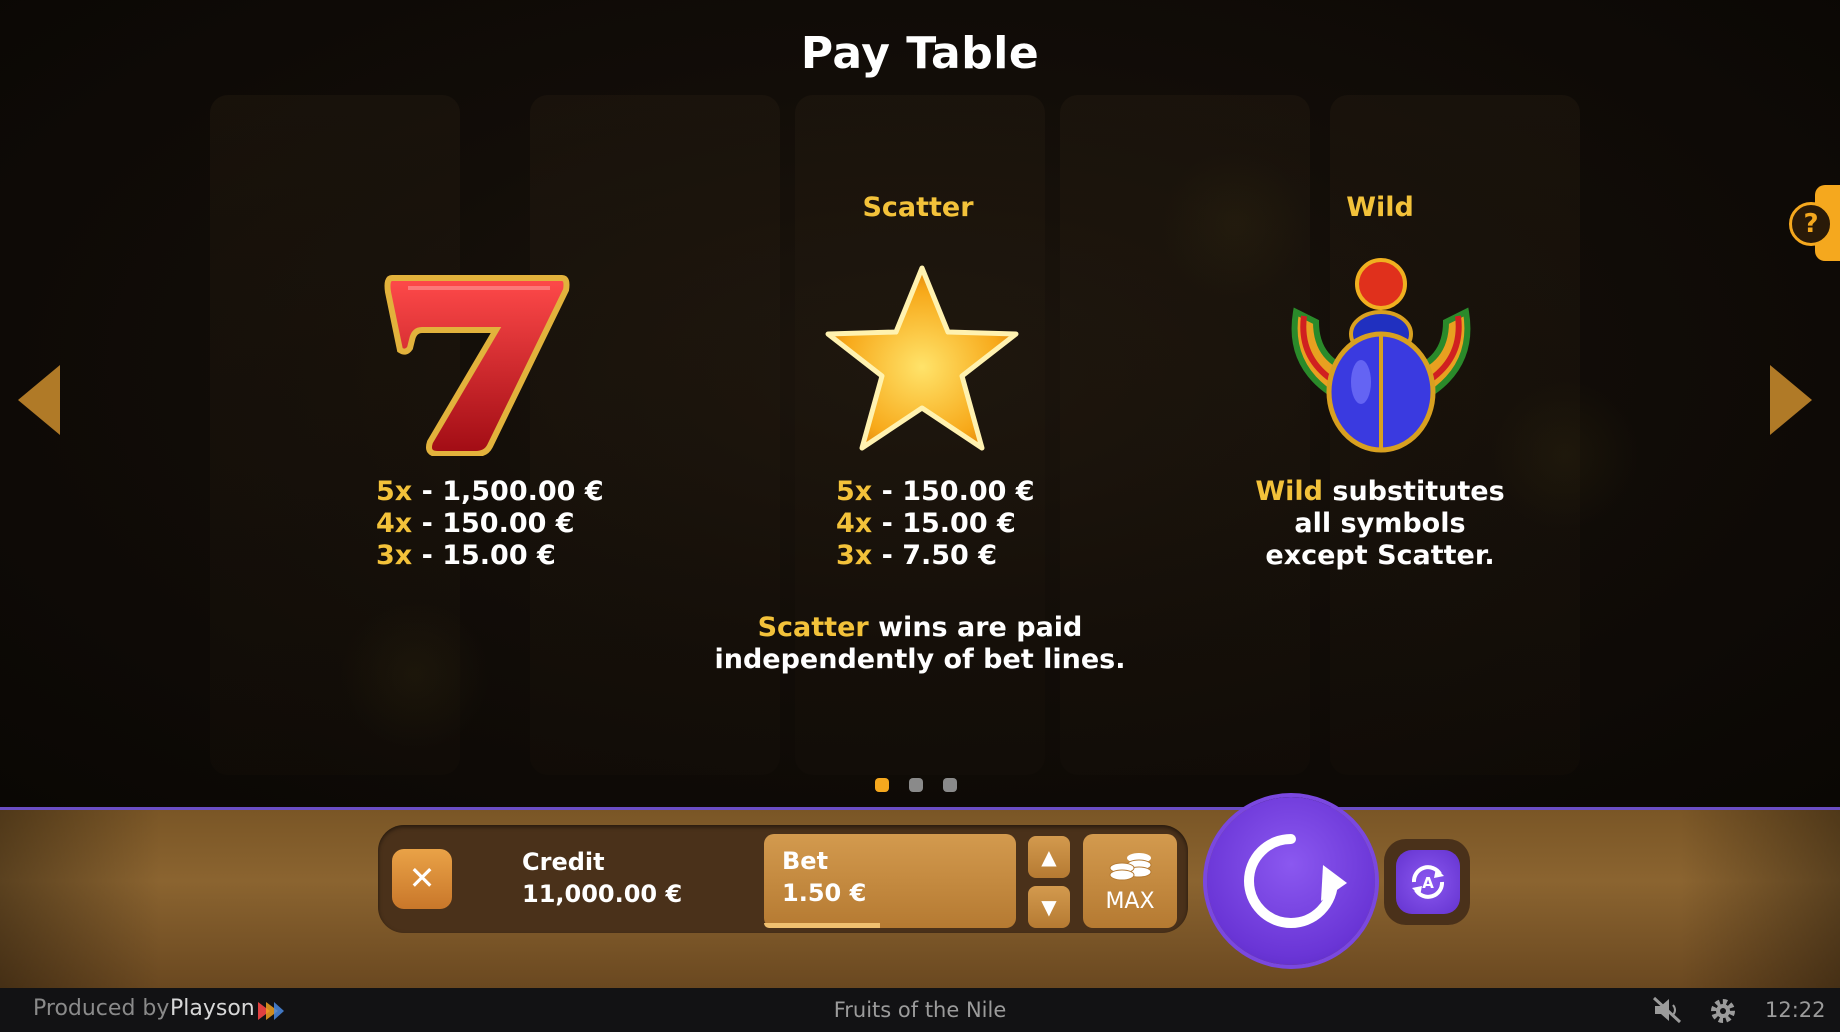 The height and width of the screenshot is (1032, 1840). Describe the element at coordinates (813, 627) in the screenshot. I see `scatter-highlight: Scatter` at that location.